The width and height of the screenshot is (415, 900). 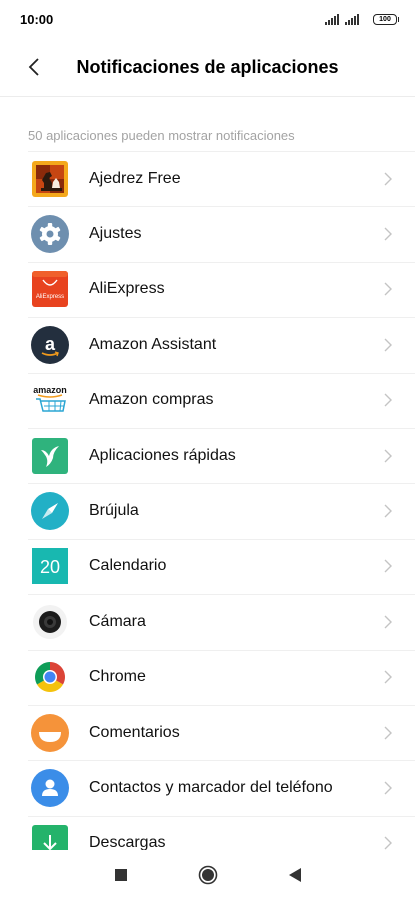 I want to click on list-item: Aplicaciones rápidas, so click(x=207, y=455).